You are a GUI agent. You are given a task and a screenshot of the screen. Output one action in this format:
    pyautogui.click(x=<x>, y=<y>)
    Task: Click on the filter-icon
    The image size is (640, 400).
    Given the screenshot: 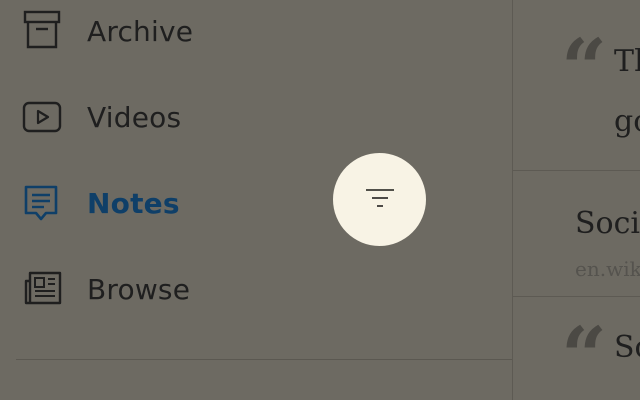 What is the action you would take?
    pyautogui.click(x=380, y=200)
    